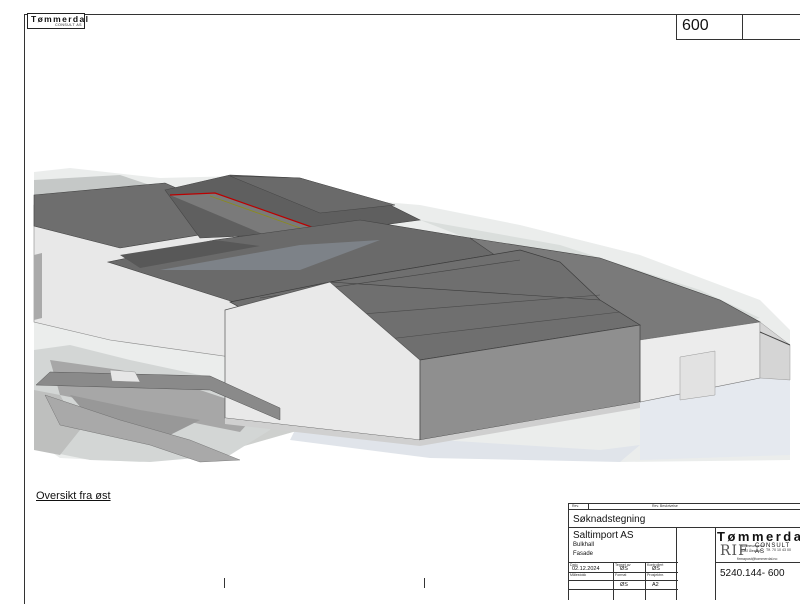 This screenshot has height=604, width=800. What do you see at coordinates (758, 536) in the screenshot?
I see `company-name: Tømmerdal` at bounding box center [758, 536].